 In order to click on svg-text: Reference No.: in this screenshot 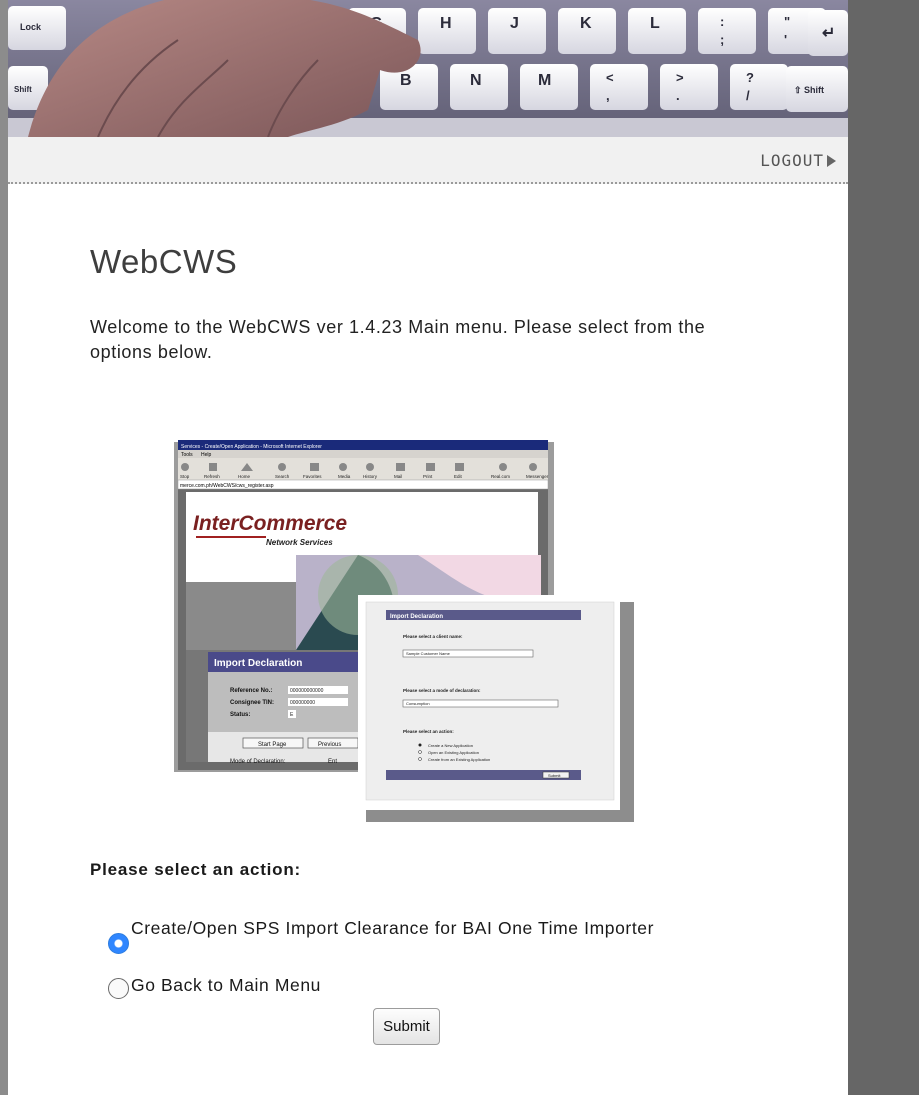, I will do `click(251, 691)`.